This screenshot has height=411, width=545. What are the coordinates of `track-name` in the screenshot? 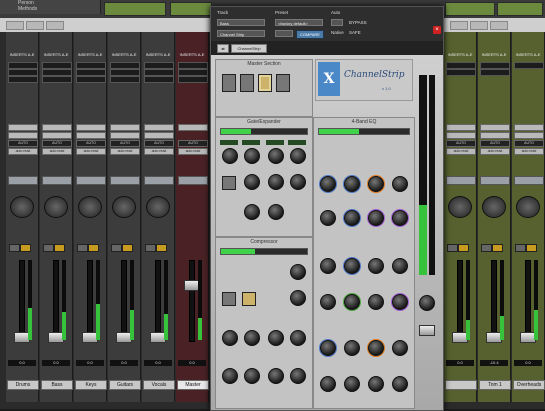 It's located at (461, 385).